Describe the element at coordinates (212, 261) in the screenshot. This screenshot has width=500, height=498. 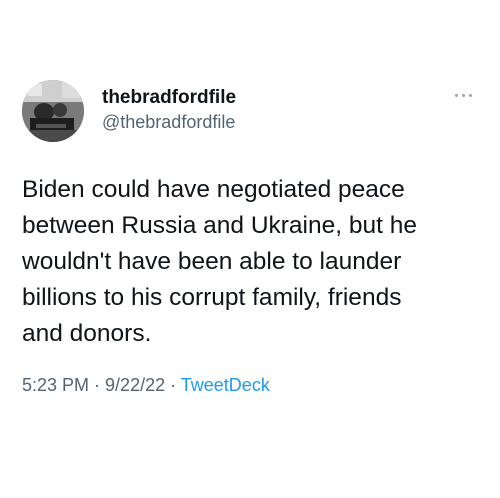
I see `tweet-text-line: wouldn't have been able to launder` at that location.